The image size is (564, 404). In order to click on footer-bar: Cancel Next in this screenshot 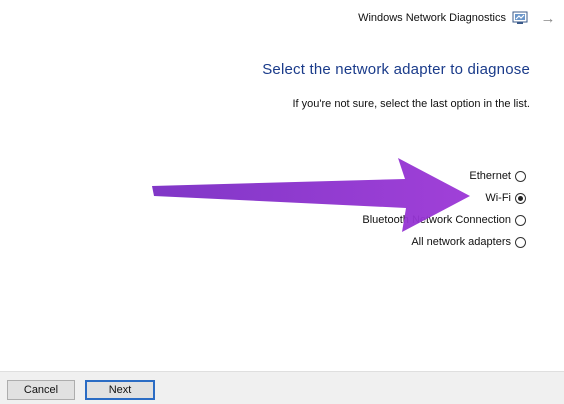, I will do `click(282, 387)`.